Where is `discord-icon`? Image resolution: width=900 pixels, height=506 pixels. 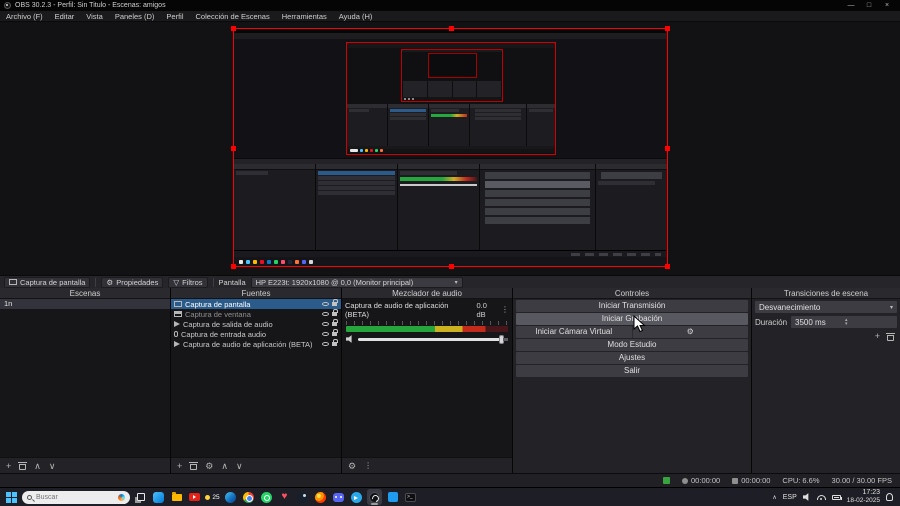 discord-icon is located at coordinates (338, 497).